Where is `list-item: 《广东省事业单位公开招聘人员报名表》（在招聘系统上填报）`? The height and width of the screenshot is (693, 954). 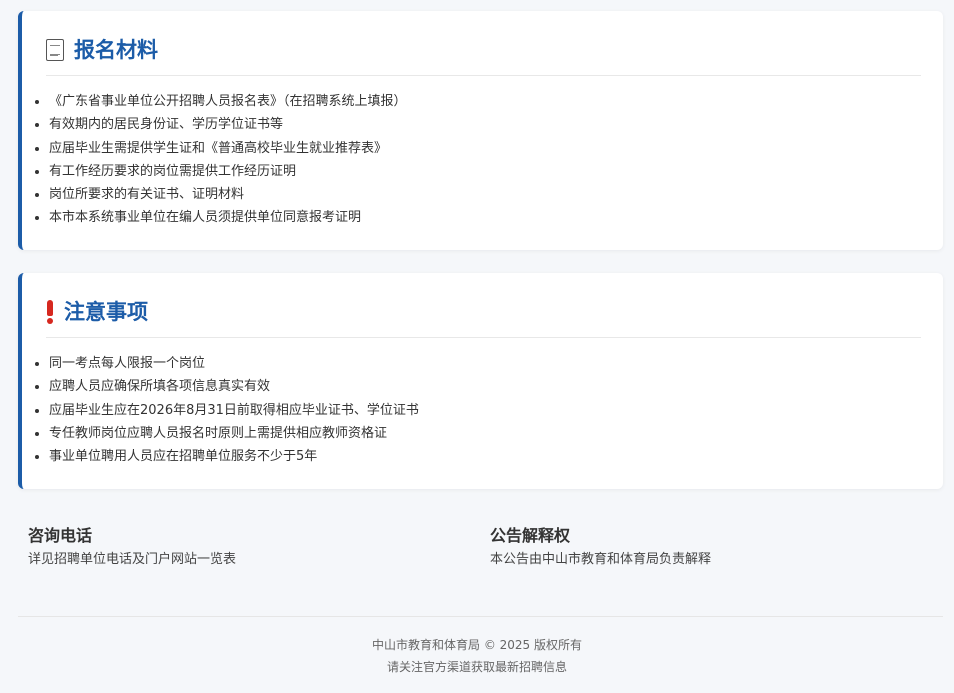
list-item: 《广东省事业单位公开招聘人员报名表》（在招聘系统上填报） is located at coordinates (221, 101).